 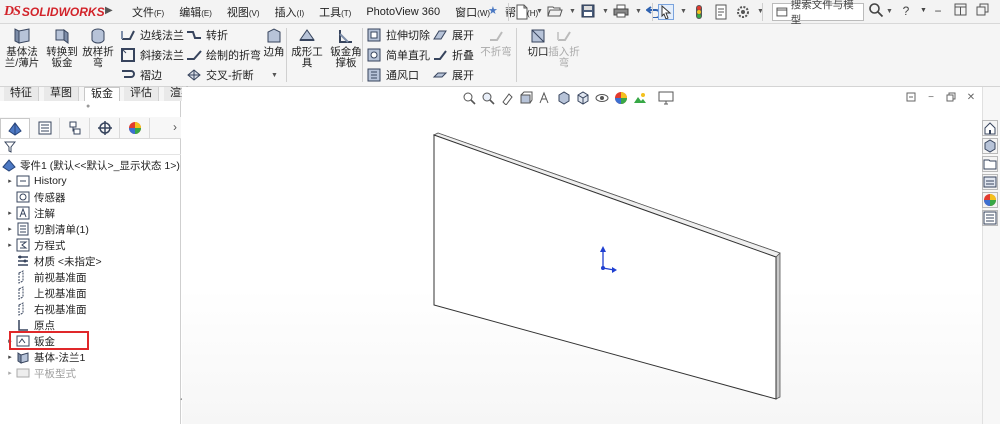 What do you see at coordinates (175, 127) in the screenshot?
I see `tabs-scroll-right-icon: ›` at bounding box center [175, 127].